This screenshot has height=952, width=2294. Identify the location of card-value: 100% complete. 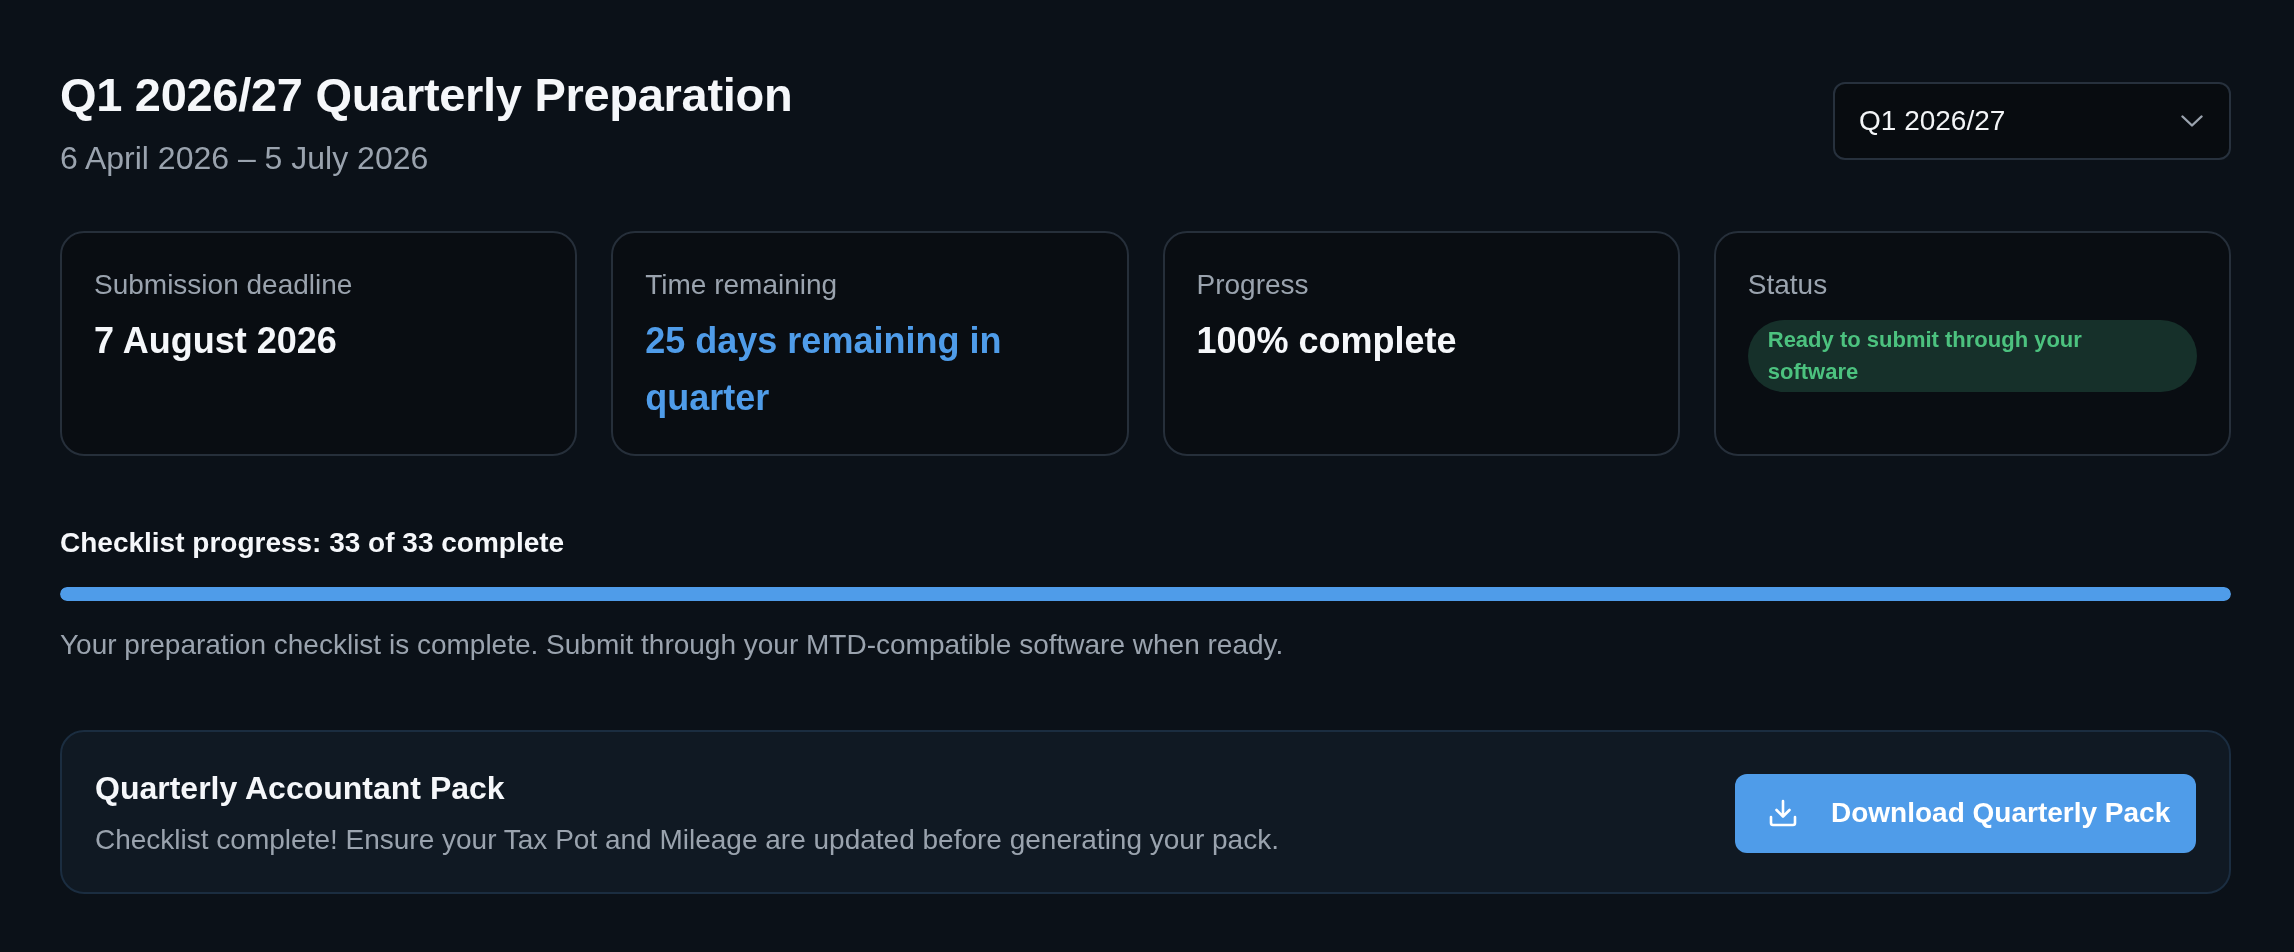
(1326, 341).